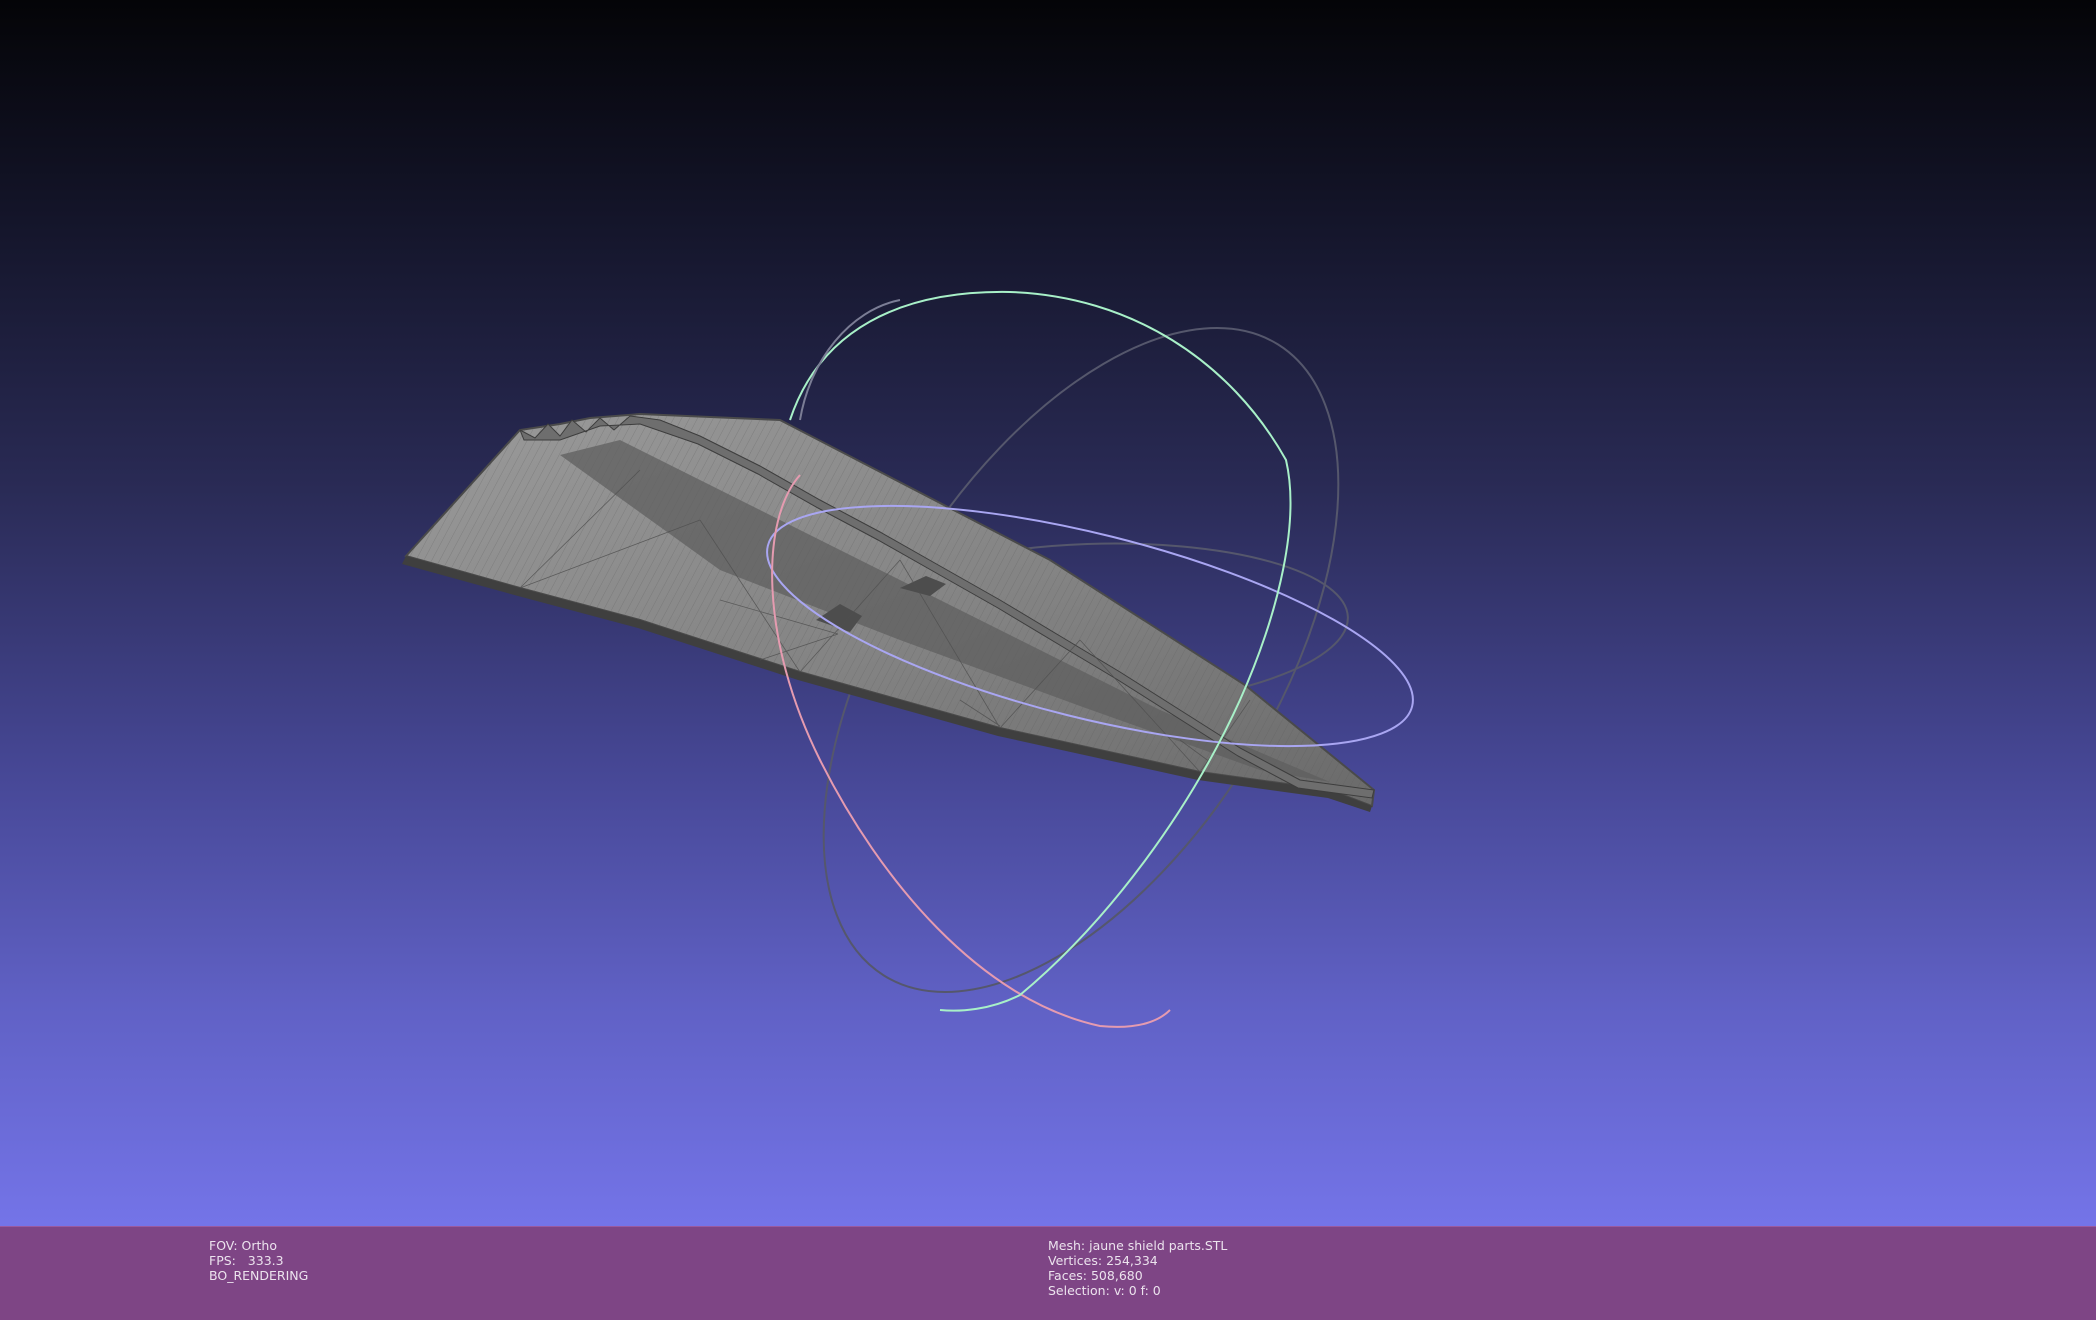 The height and width of the screenshot is (1320, 2096). Describe the element at coordinates (223, 1245) in the screenshot. I see `fov-label: FOV:` at that location.